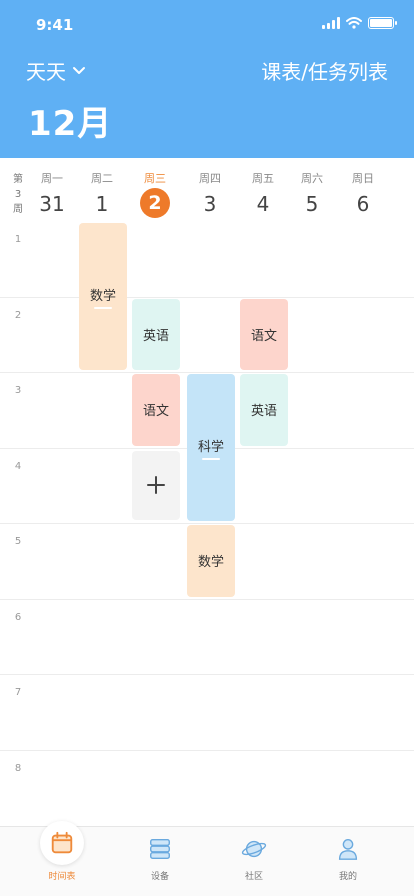  What do you see at coordinates (263, 178) in the screenshot?
I see `day-name: 周五` at bounding box center [263, 178].